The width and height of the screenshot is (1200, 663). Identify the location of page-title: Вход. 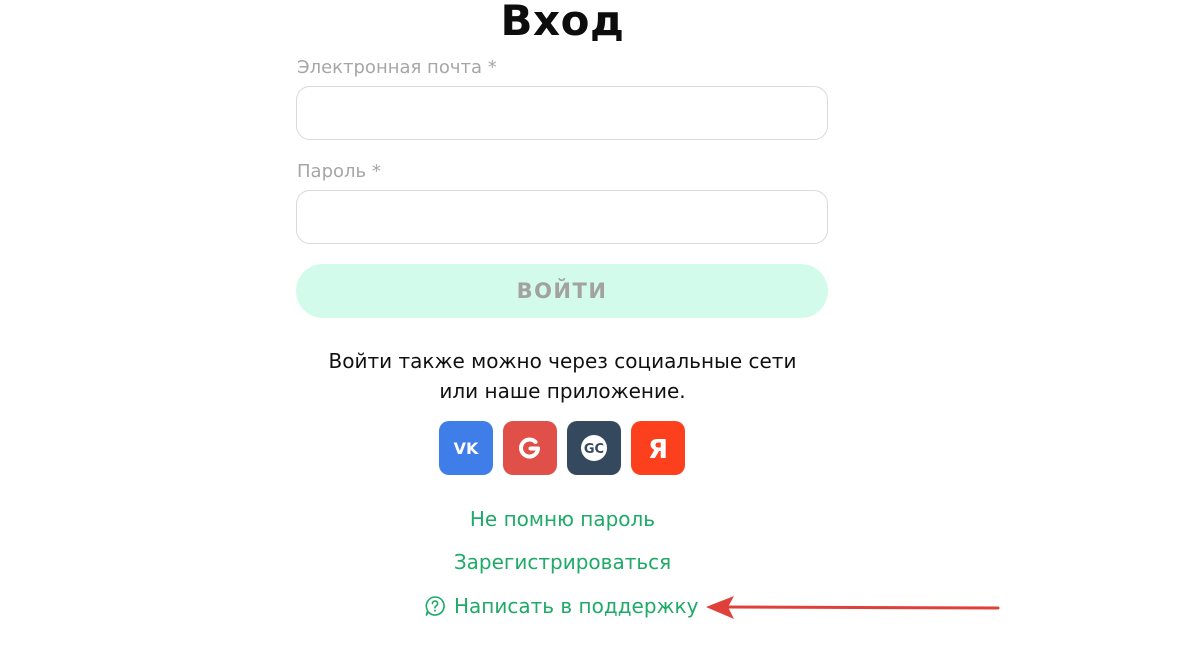
(562, 22).